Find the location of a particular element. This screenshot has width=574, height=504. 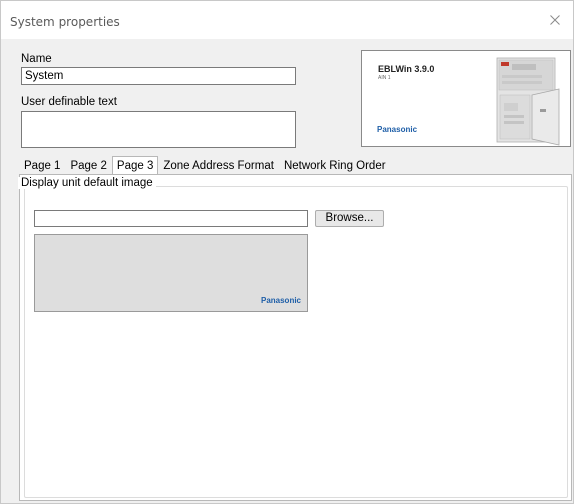

close-button is located at coordinates (555, 20).